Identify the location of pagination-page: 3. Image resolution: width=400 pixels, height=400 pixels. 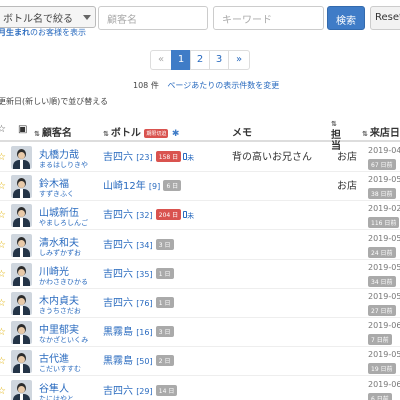
(219, 60).